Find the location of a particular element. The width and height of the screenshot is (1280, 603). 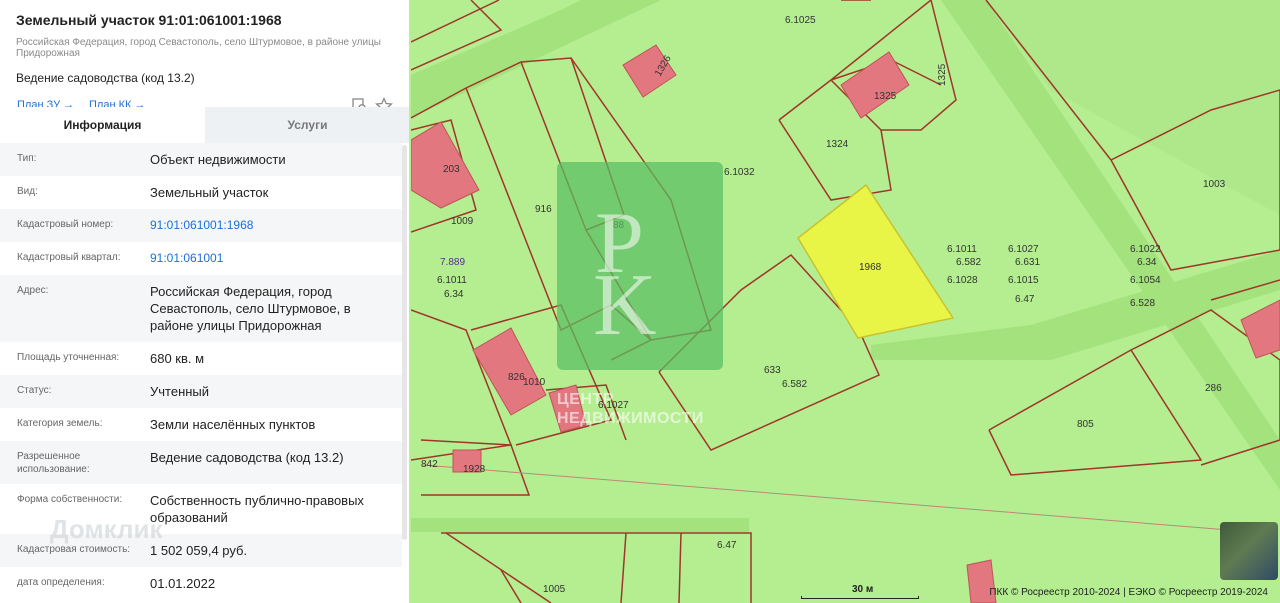

map-label: 6.1027 is located at coordinates (1023, 249).